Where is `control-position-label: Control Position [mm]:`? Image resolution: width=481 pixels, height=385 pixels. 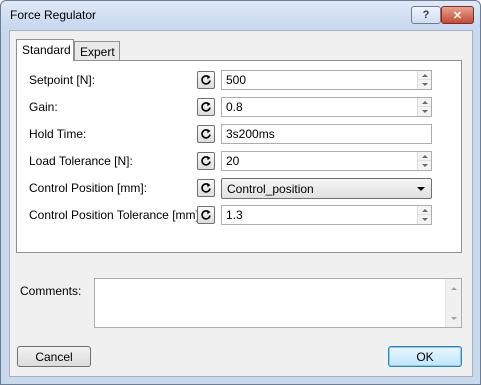 control-position-label: Control Position [mm]: is located at coordinates (88, 188).